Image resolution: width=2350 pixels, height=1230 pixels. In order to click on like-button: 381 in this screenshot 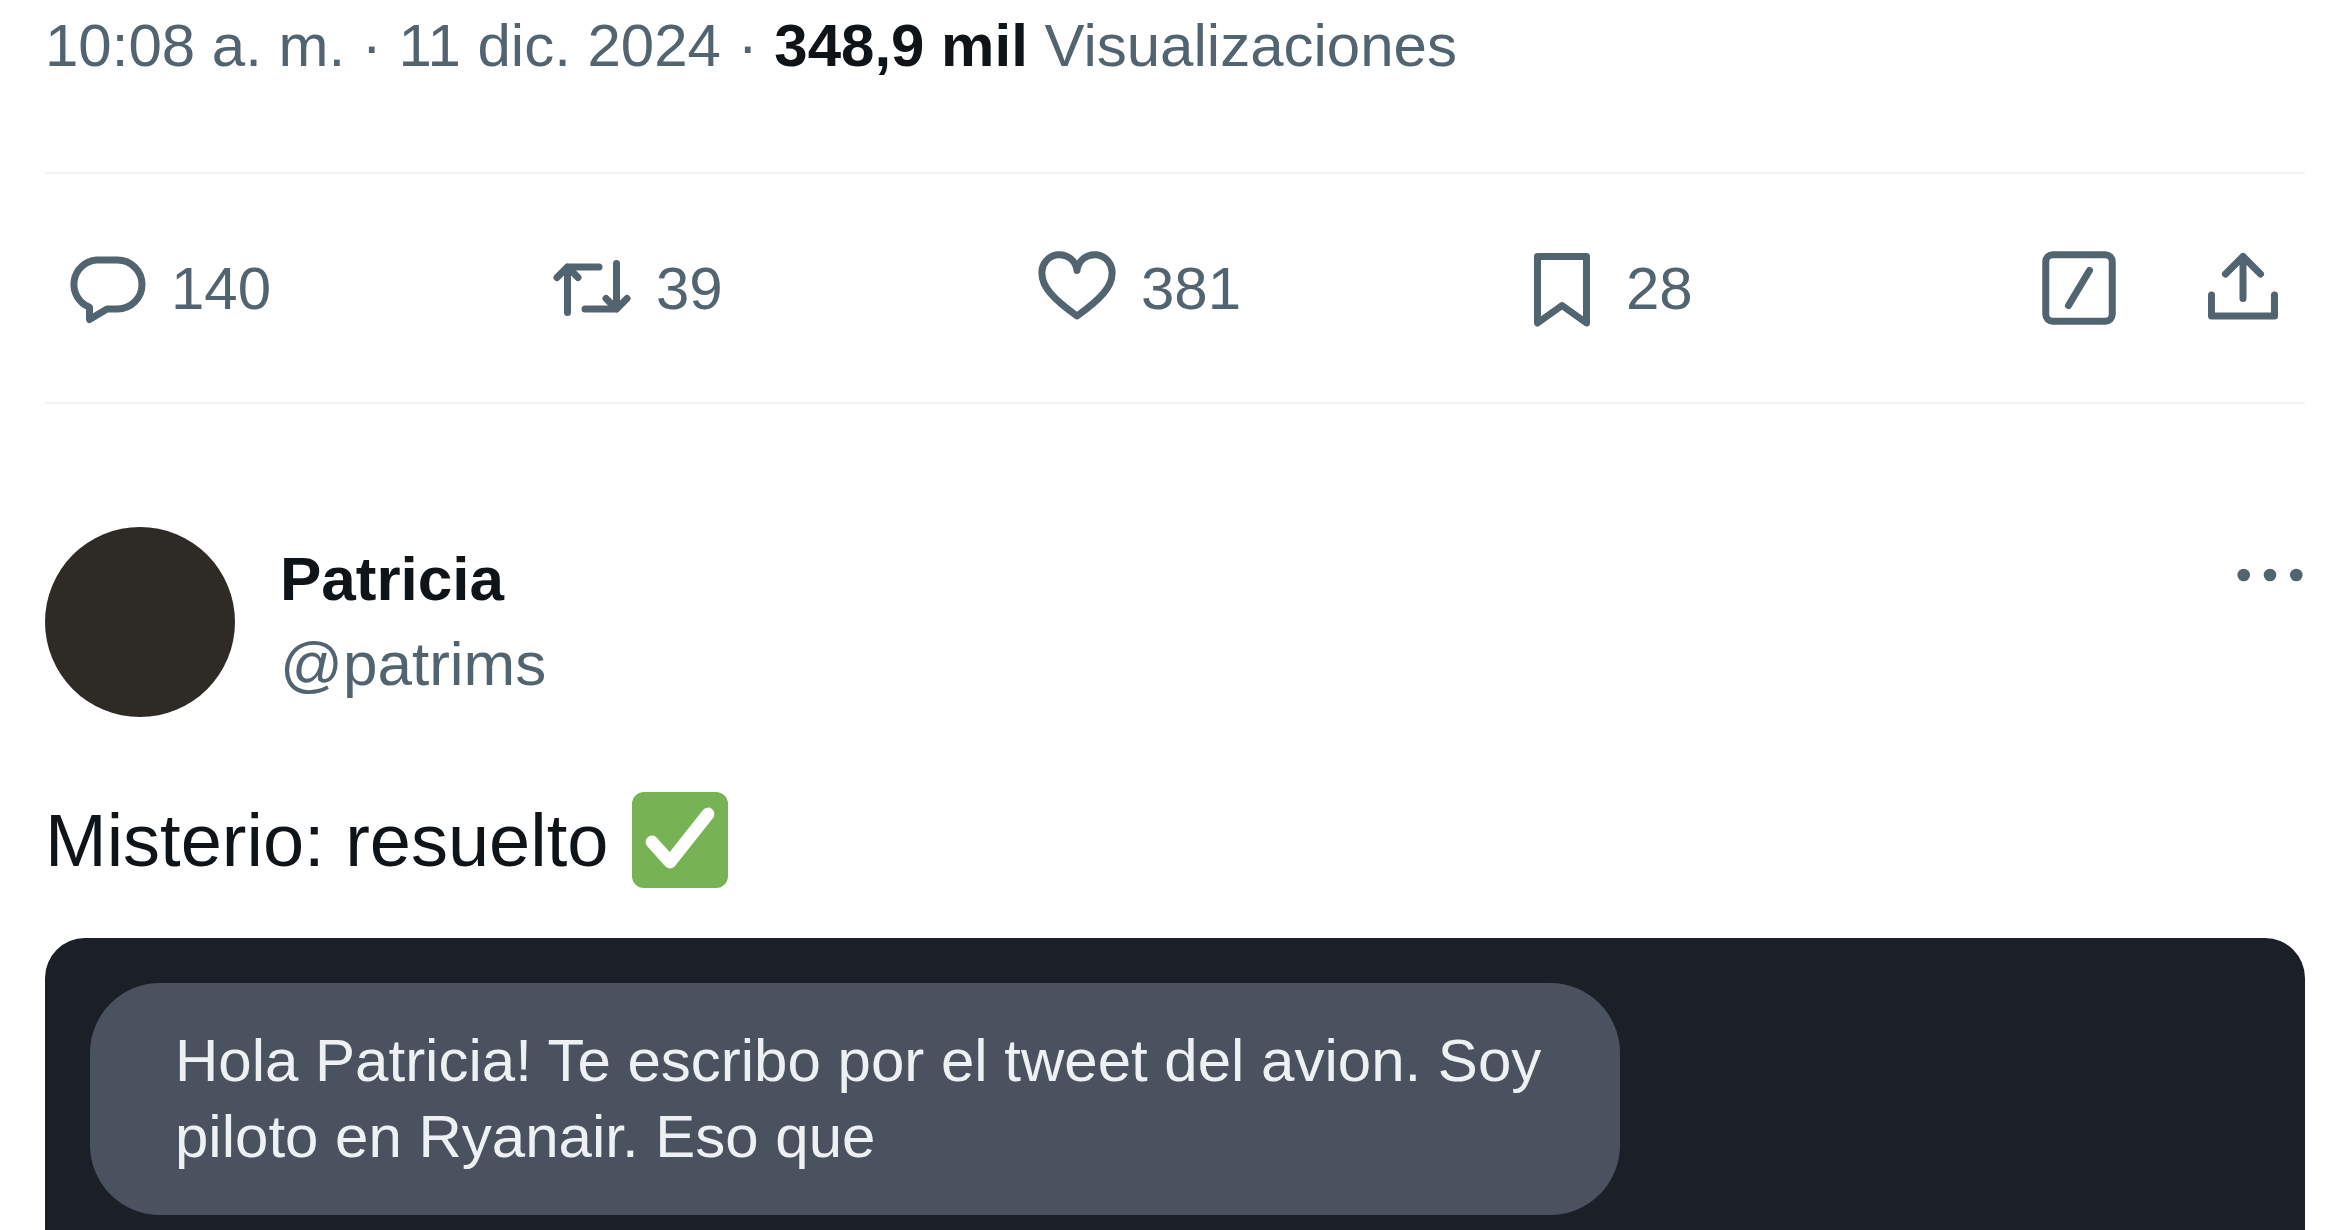, I will do `click(1257, 288)`.